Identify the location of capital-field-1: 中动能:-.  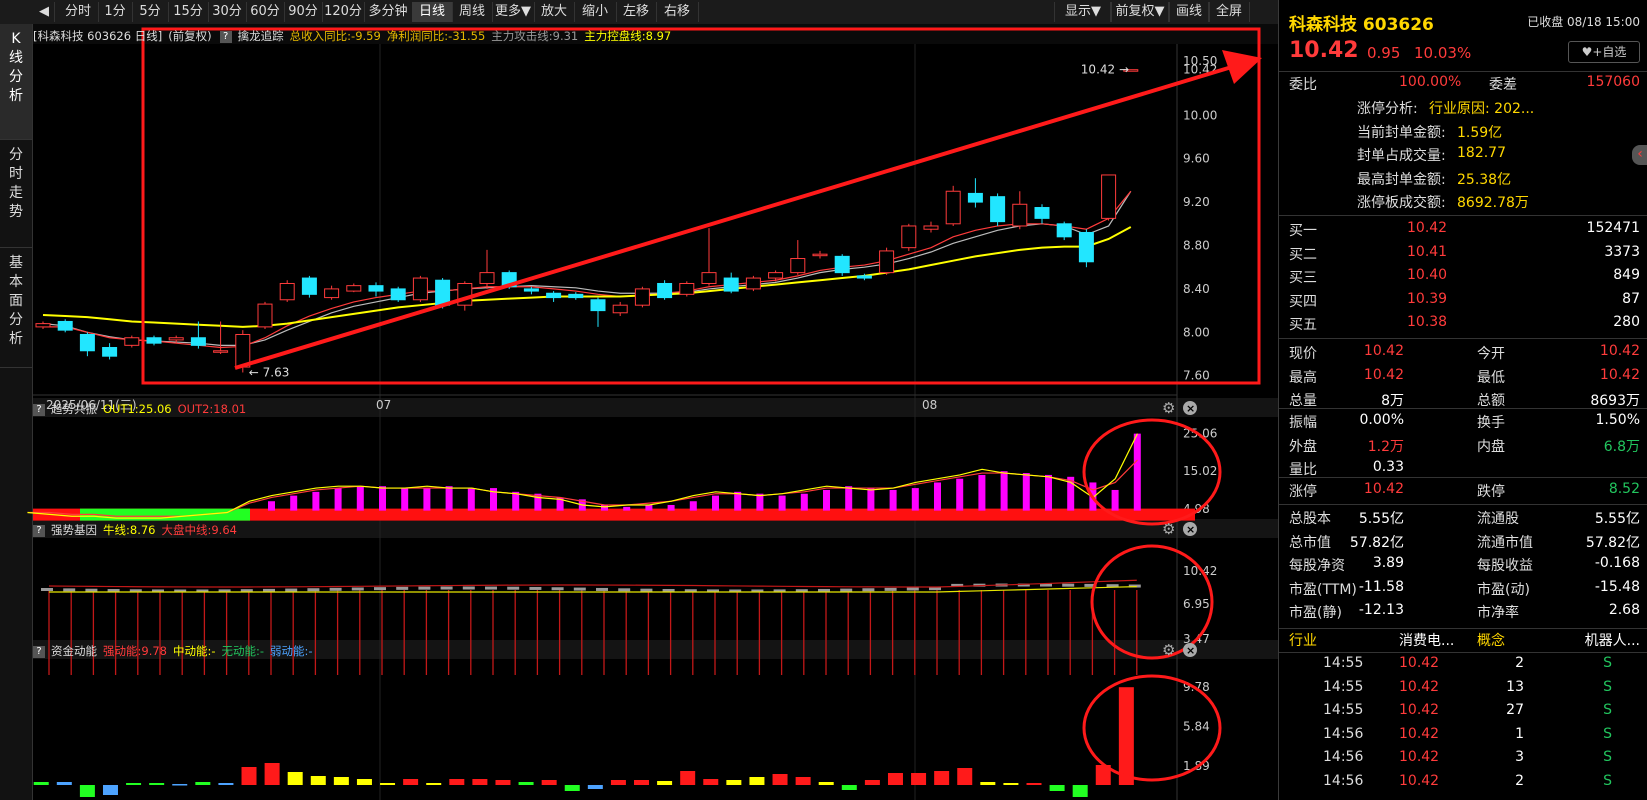
(194, 651).